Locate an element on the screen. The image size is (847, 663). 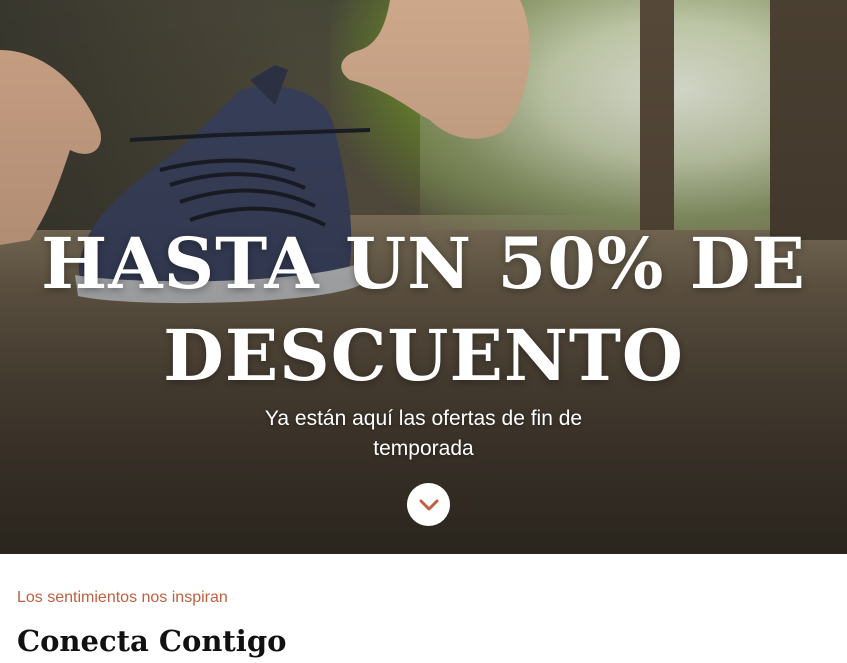
section-eyebrow: Los sentimientos nos inspiran is located at coordinates (122, 597).